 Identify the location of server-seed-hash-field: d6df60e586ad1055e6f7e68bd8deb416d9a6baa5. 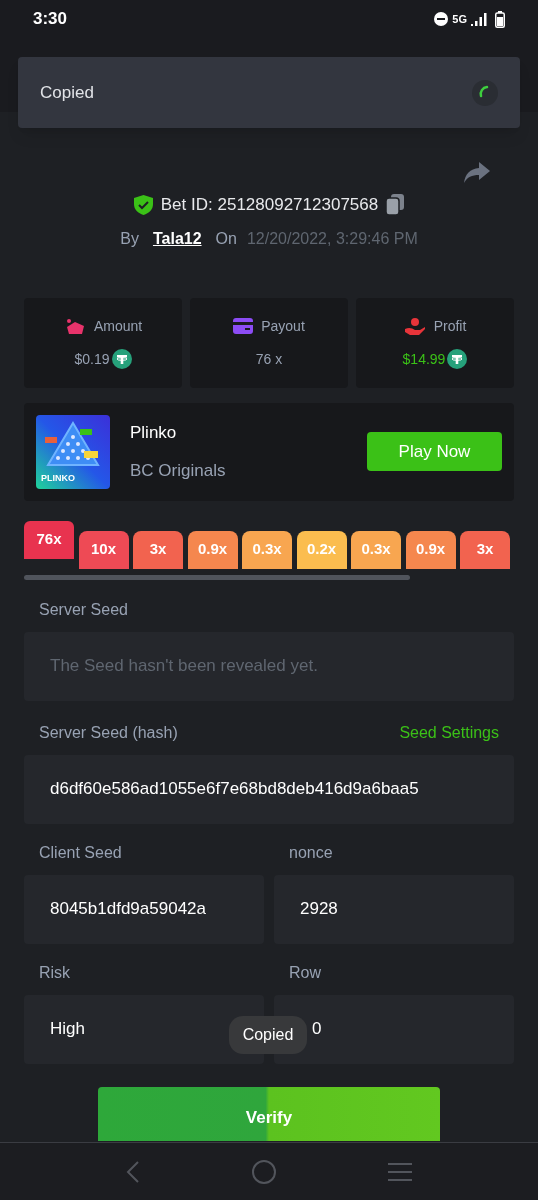
(269, 789).